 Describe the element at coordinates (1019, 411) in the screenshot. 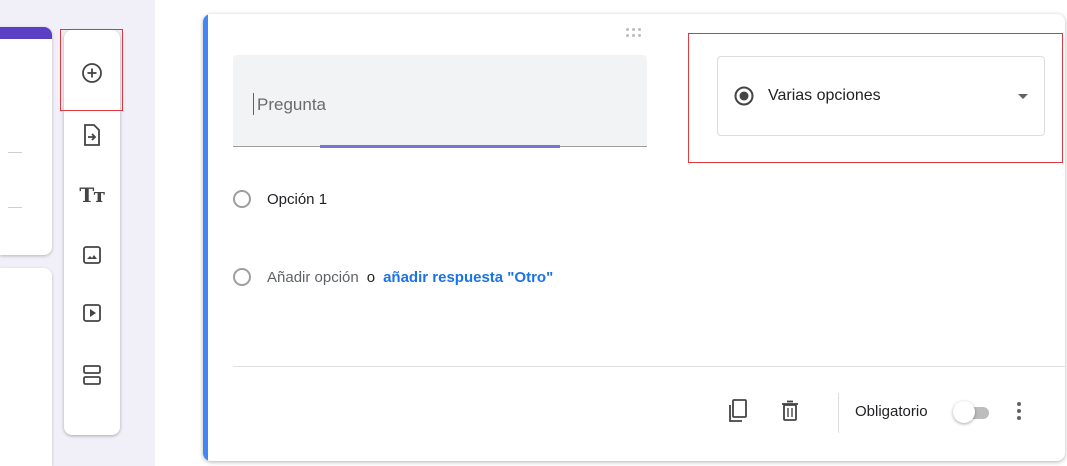

I see `more-options-button` at that location.